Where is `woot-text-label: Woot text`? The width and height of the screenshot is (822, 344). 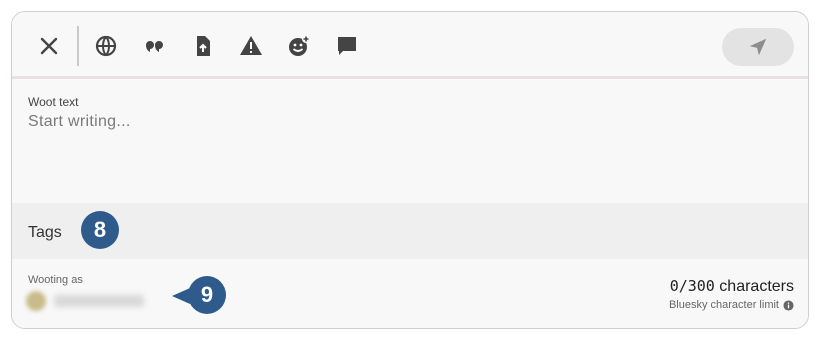 woot-text-label: Woot text is located at coordinates (53, 102).